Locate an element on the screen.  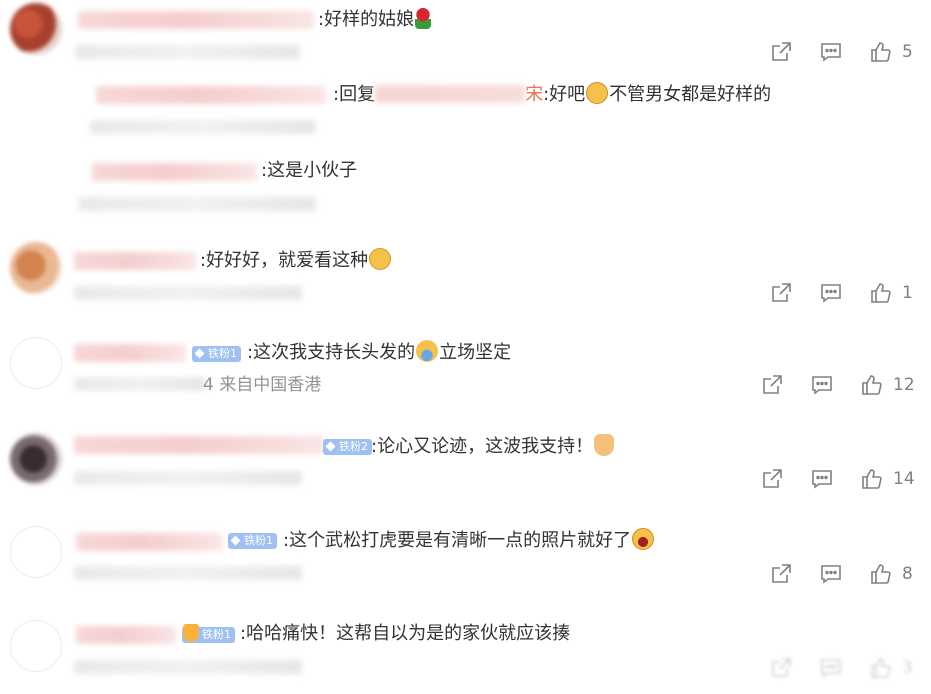
like-count: 8 is located at coordinates (907, 574).